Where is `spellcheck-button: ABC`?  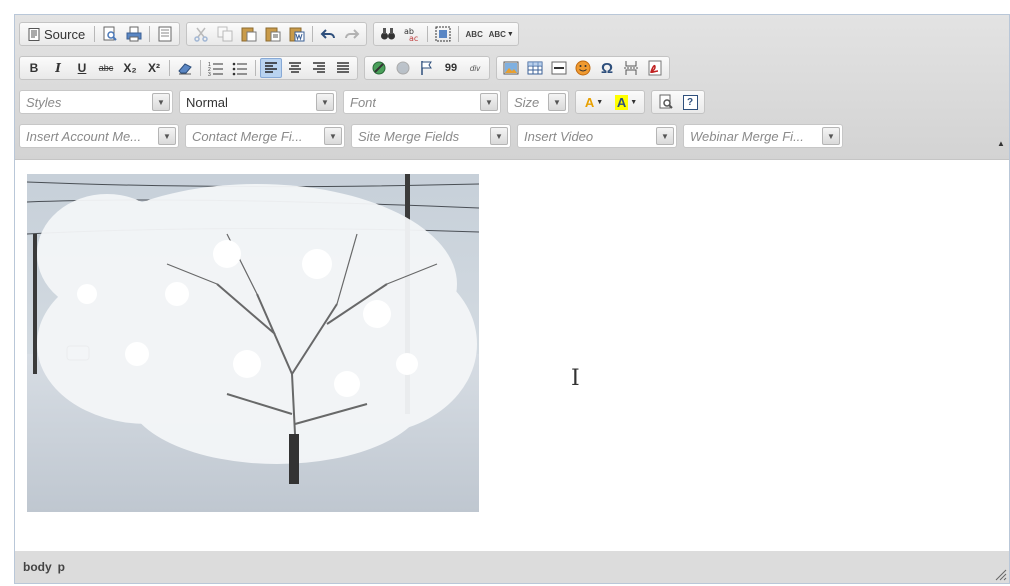
spellcheck-button: ABC is located at coordinates (474, 34).